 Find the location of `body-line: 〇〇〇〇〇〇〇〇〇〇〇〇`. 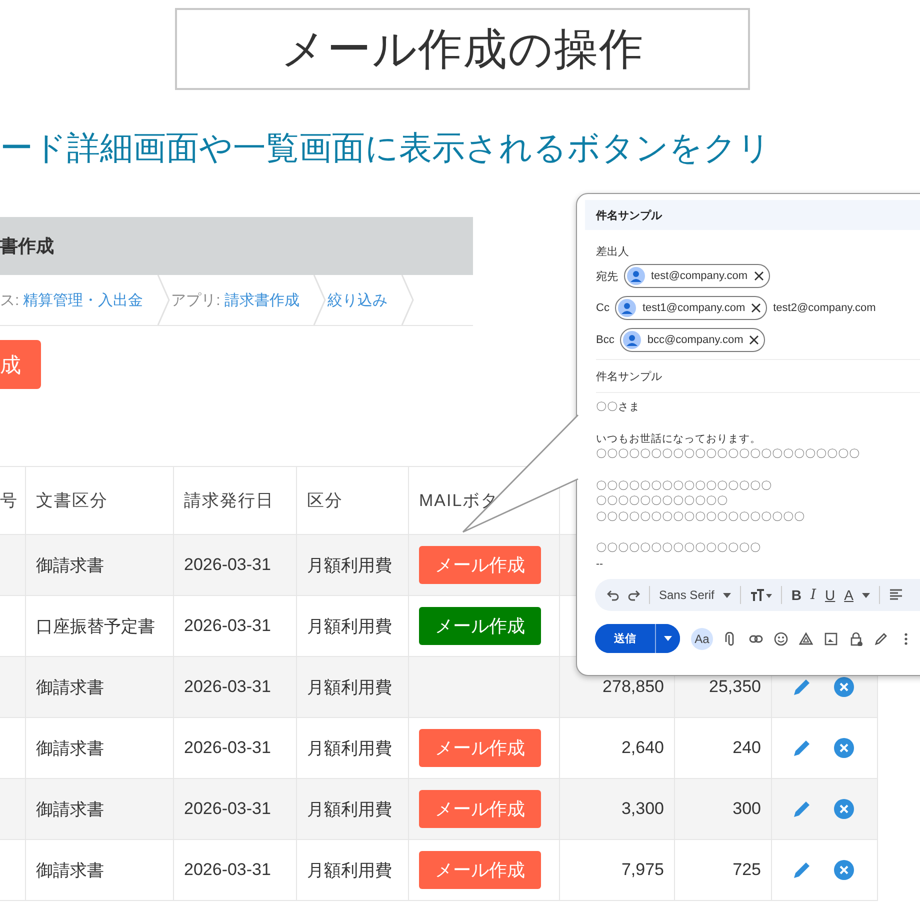

body-line: 〇〇〇〇〇〇〇〇〇〇〇〇 is located at coordinates (662, 501).